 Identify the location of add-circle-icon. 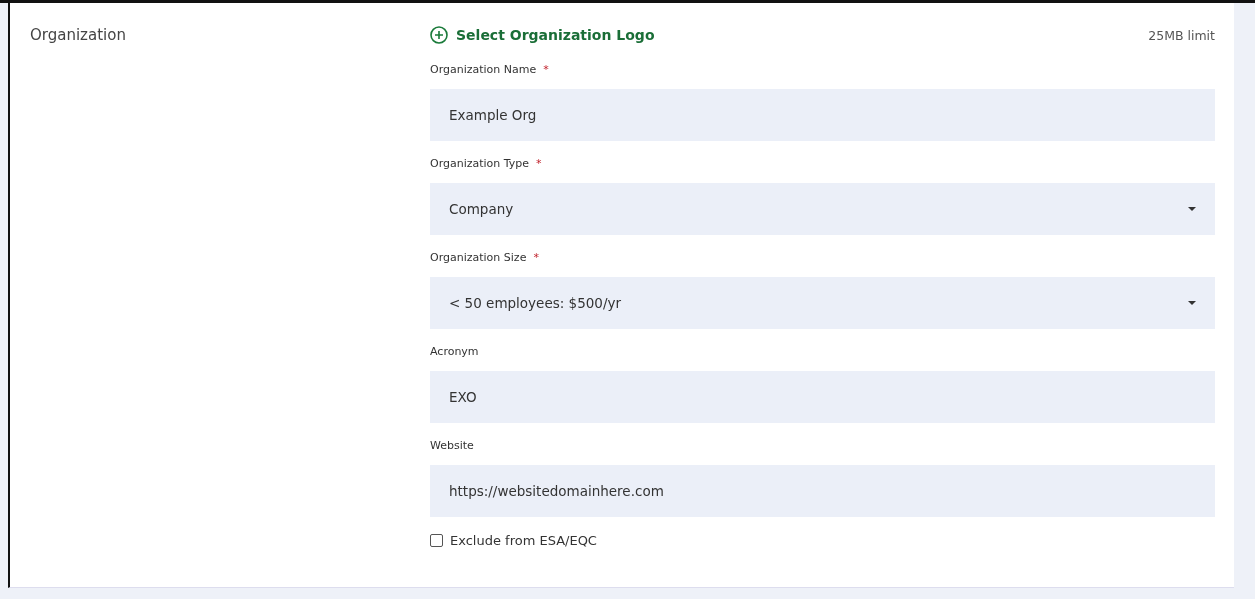
(439, 35).